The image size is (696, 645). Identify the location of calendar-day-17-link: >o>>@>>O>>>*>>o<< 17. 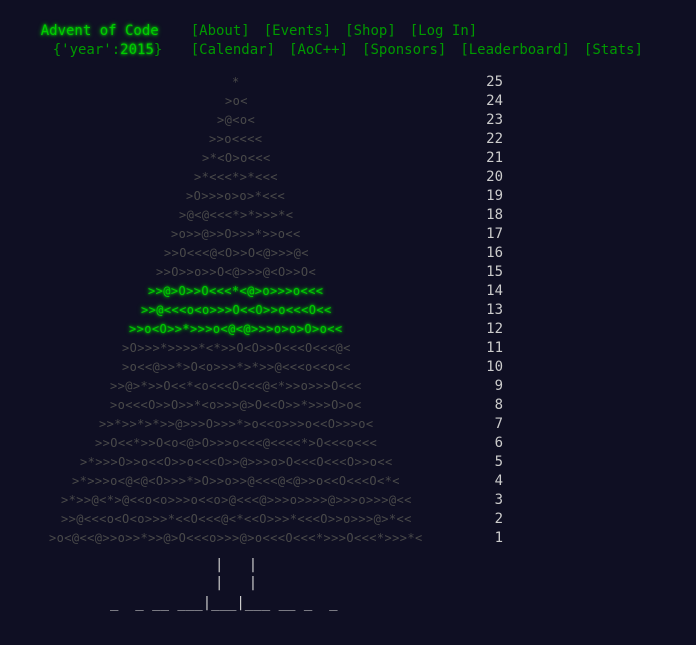
(255, 234).